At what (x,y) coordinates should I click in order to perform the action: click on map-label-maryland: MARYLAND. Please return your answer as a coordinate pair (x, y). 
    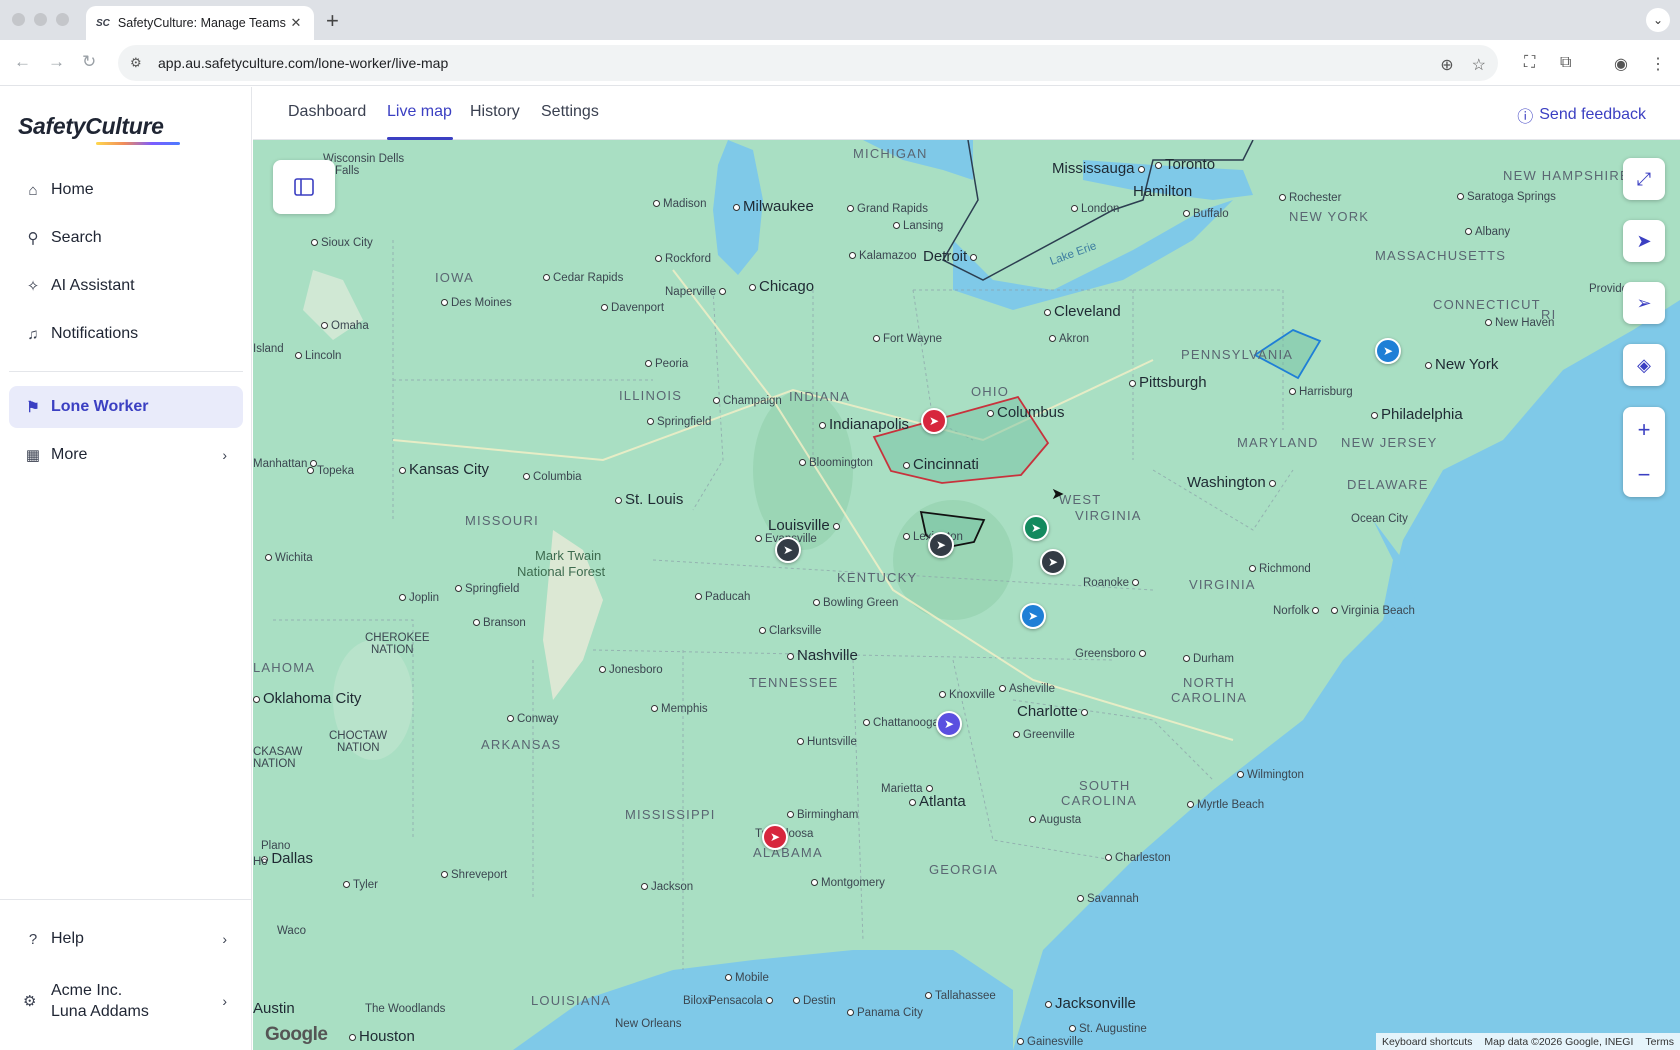
    Looking at the image, I should click on (1278, 442).